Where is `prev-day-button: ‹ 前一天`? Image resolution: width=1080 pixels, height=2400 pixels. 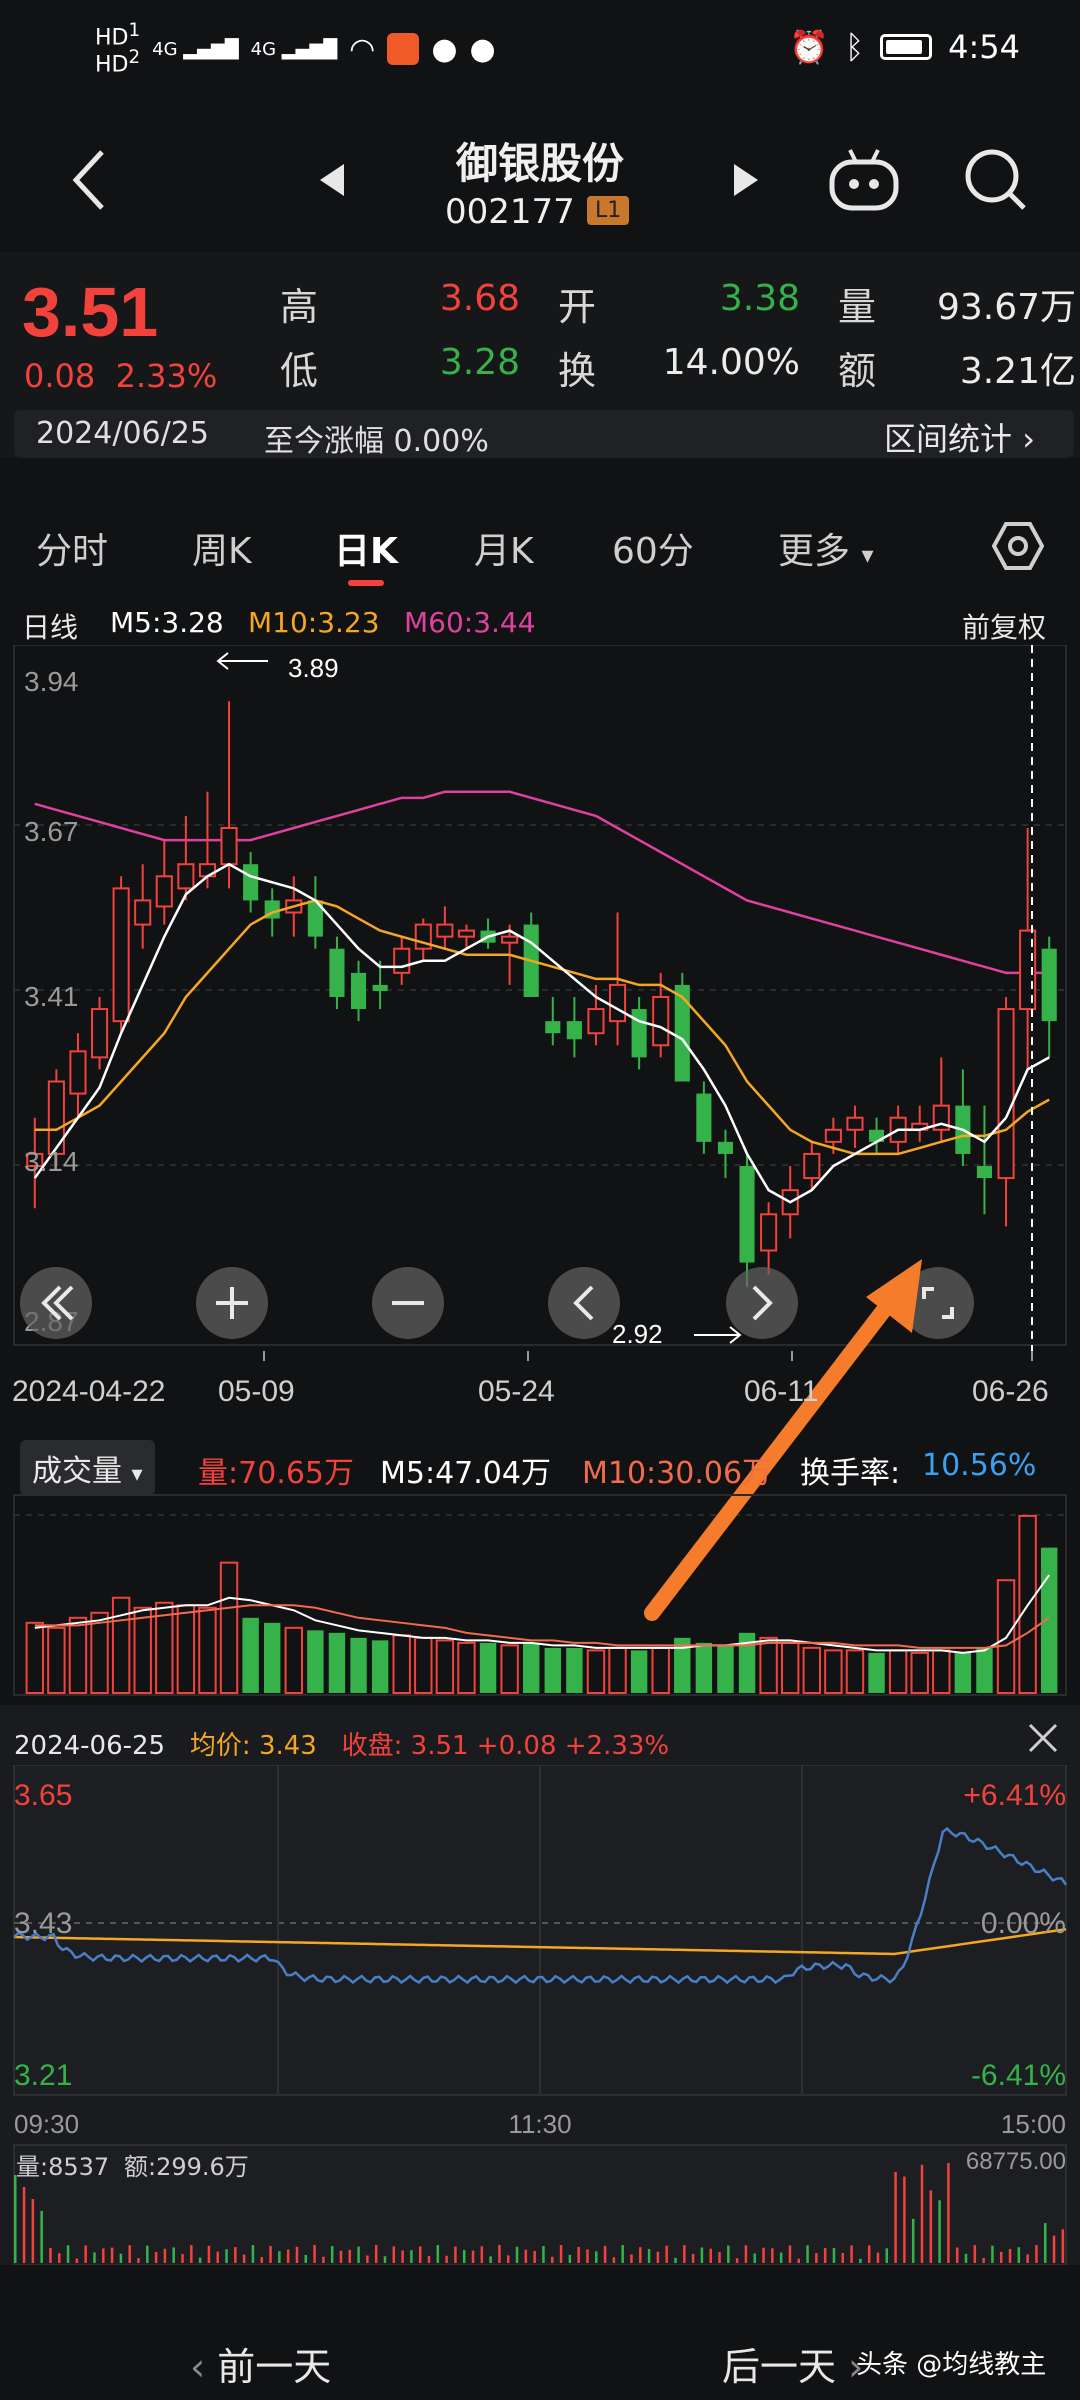
prev-day-button: ‹ 前一天 is located at coordinates (260, 2363).